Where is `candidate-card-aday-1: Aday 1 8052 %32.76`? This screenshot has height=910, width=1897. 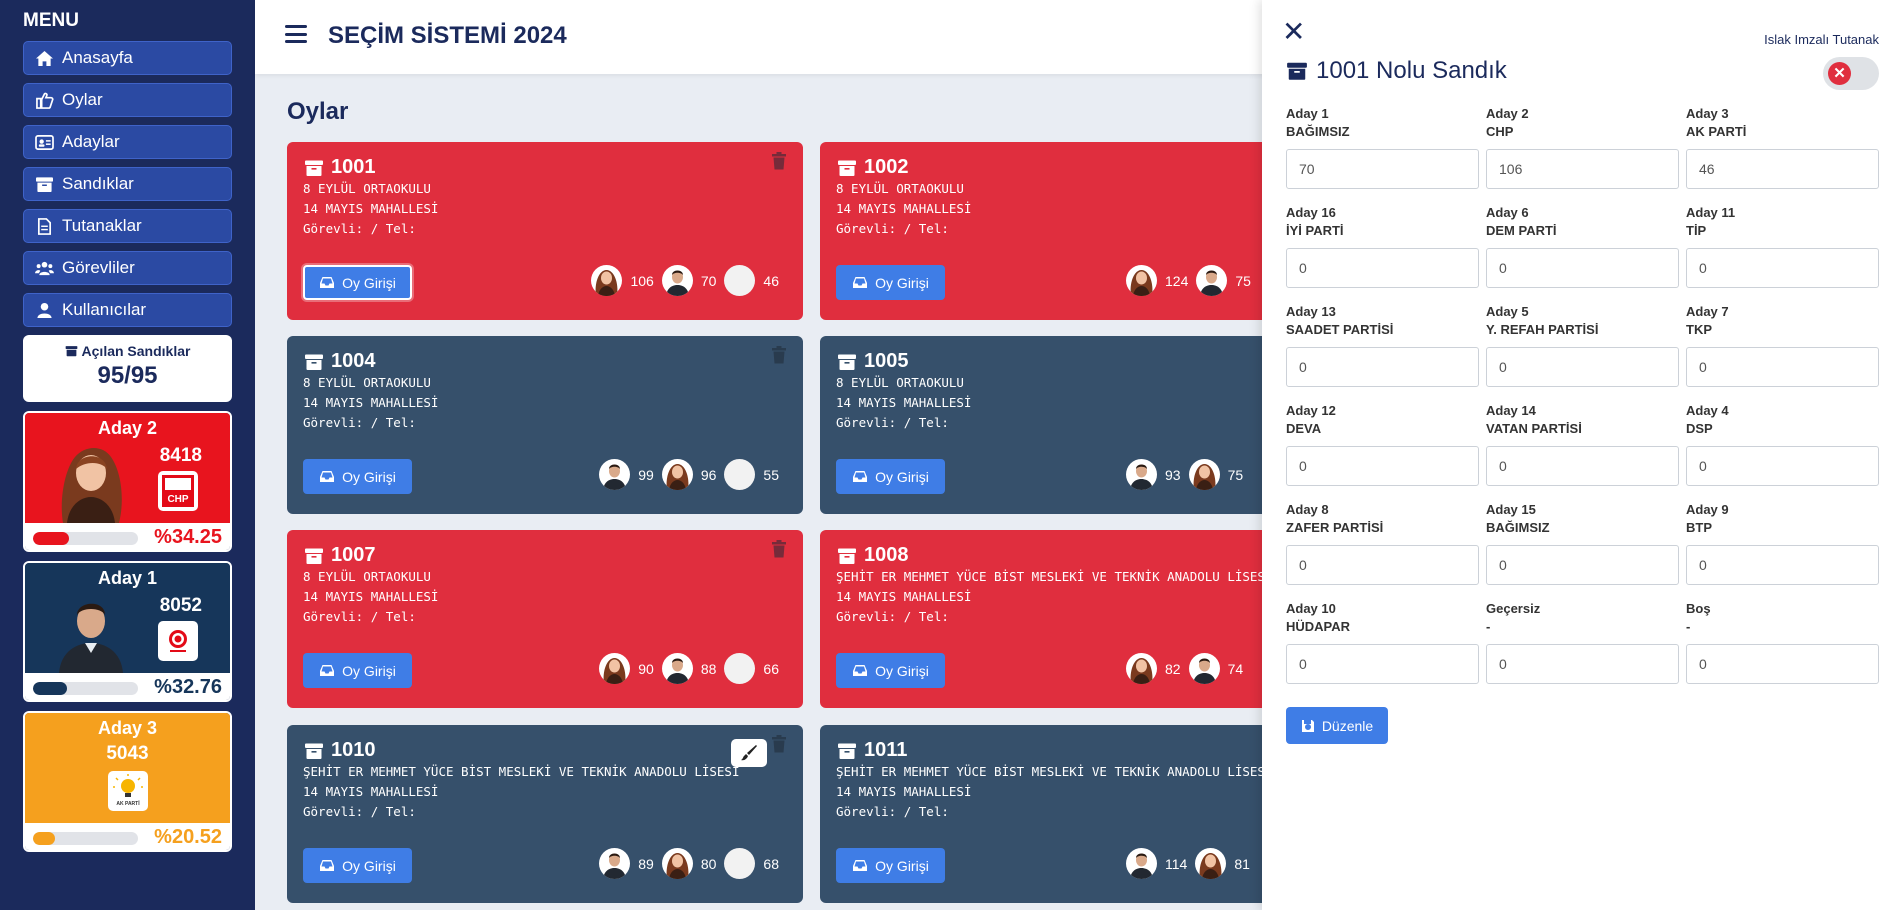
candidate-card-aday-1: Aday 1 8052 %32.76 is located at coordinates (127, 631).